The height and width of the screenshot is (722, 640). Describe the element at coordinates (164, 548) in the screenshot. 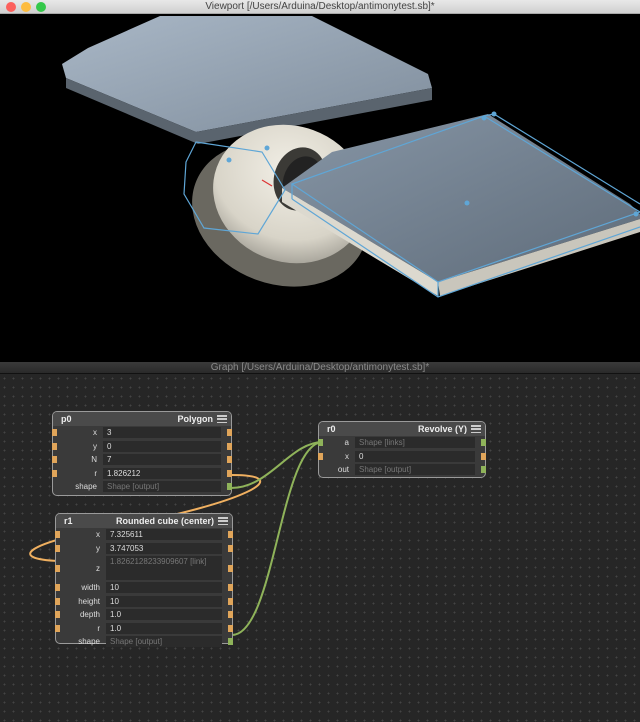

I see `field-y-input: 3.747053` at that location.